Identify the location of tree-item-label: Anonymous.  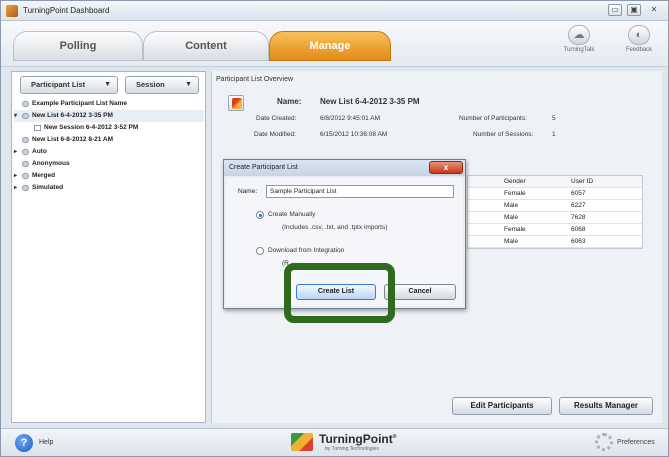
(51, 163).